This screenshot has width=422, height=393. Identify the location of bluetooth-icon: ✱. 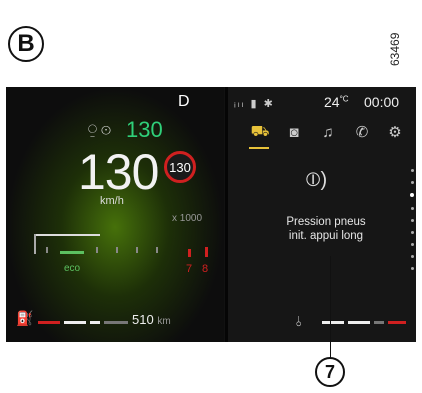
(269, 104).